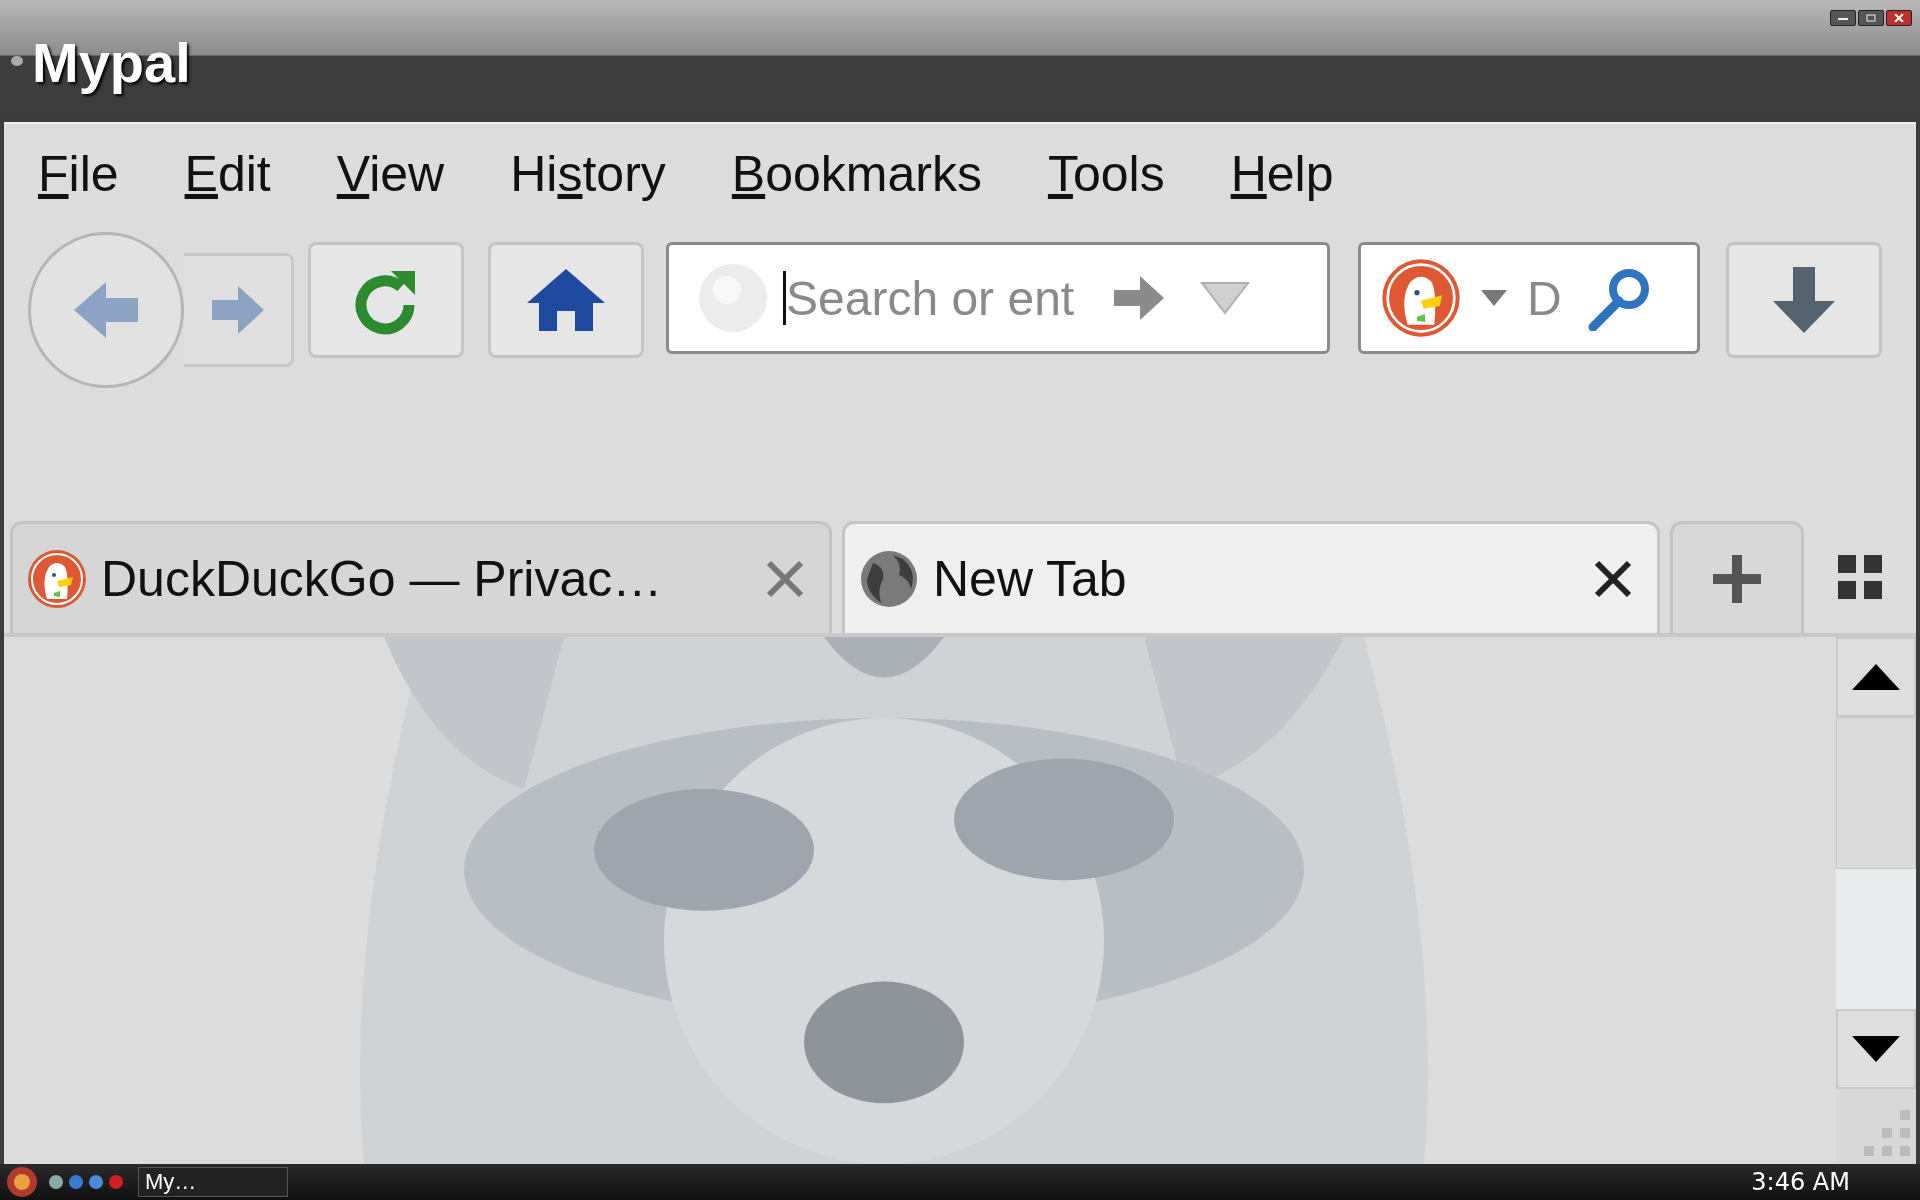 The image size is (1920, 1200). I want to click on menu-item: View, so click(390, 174).